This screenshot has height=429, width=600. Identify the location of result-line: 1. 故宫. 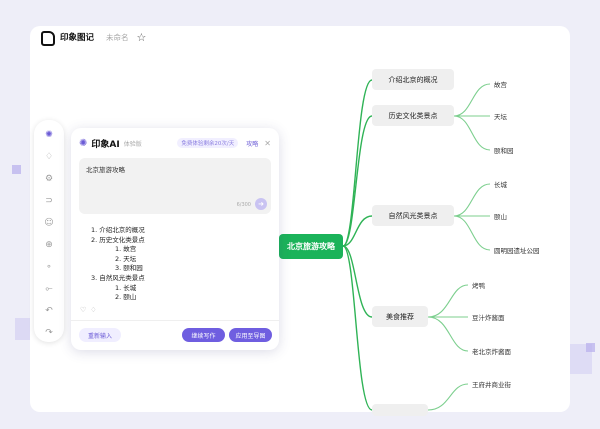
(126, 249).